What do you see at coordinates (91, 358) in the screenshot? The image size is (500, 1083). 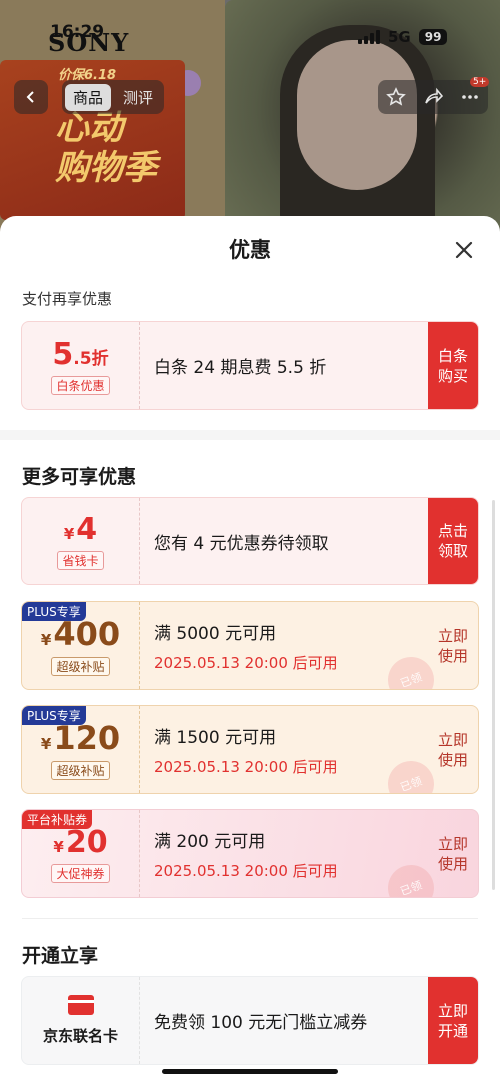 I see `discount-small: .5折` at bounding box center [91, 358].